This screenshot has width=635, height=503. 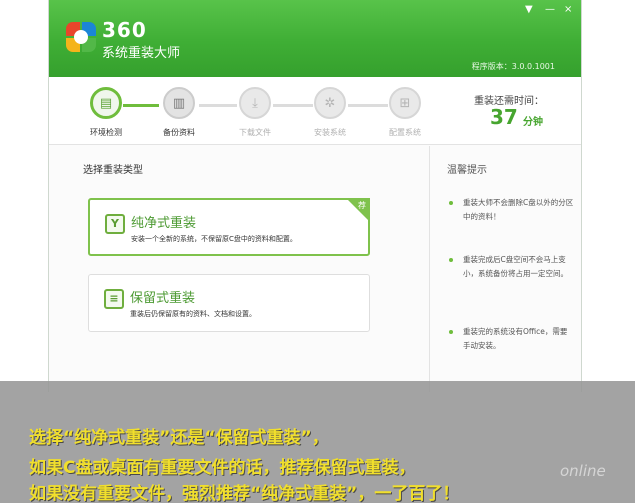 I want to click on gear-icon: ✲, so click(x=330, y=103).